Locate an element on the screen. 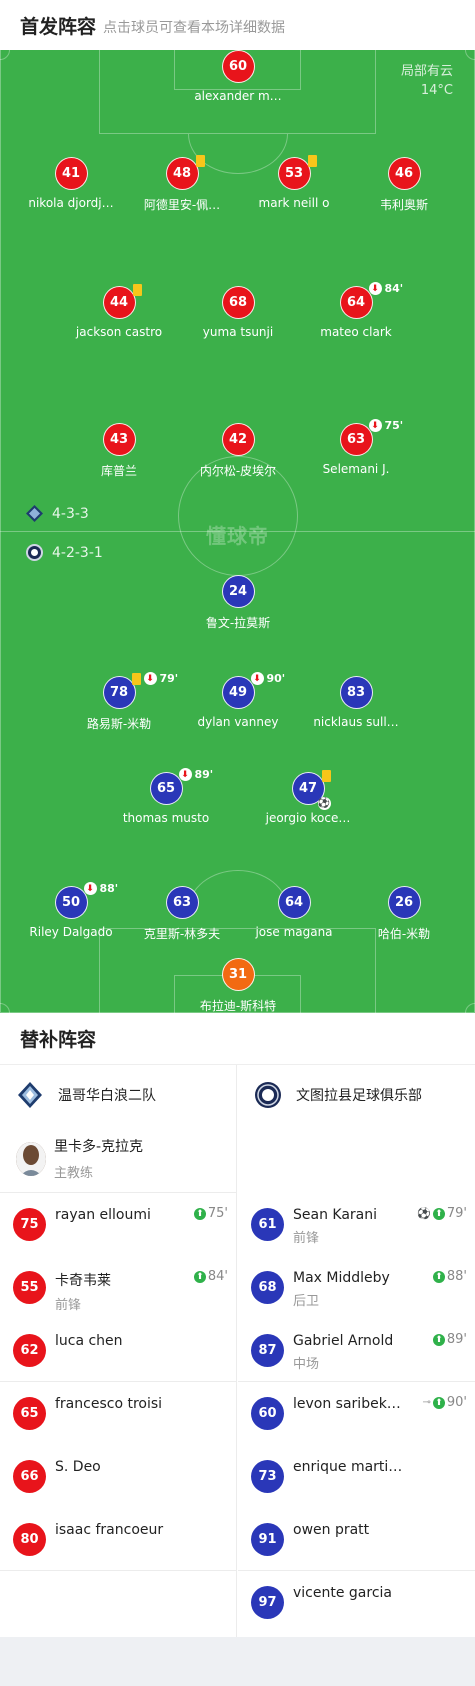 The image size is (475, 1686). home-team-row: 温哥华白浪二队 is located at coordinates (118, 1095).